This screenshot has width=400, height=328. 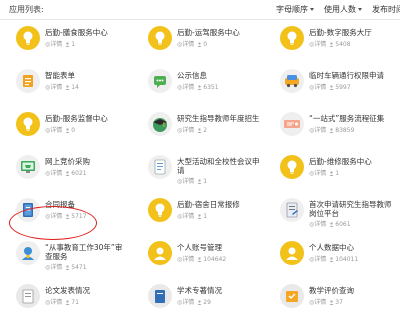 I want to click on user-count: 104011, so click(x=347, y=259).